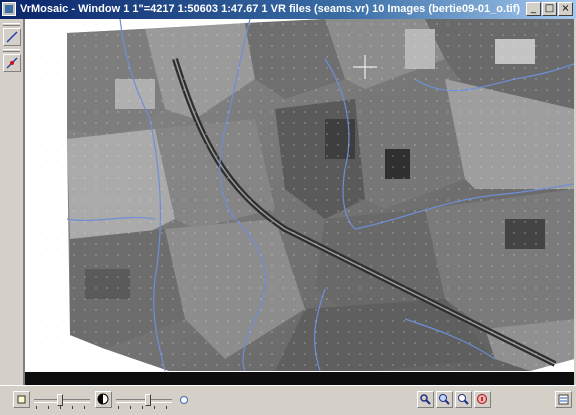 The image size is (576, 415). What do you see at coordinates (148, 400) in the screenshot?
I see `contrast-slider-thumb` at bounding box center [148, 400].